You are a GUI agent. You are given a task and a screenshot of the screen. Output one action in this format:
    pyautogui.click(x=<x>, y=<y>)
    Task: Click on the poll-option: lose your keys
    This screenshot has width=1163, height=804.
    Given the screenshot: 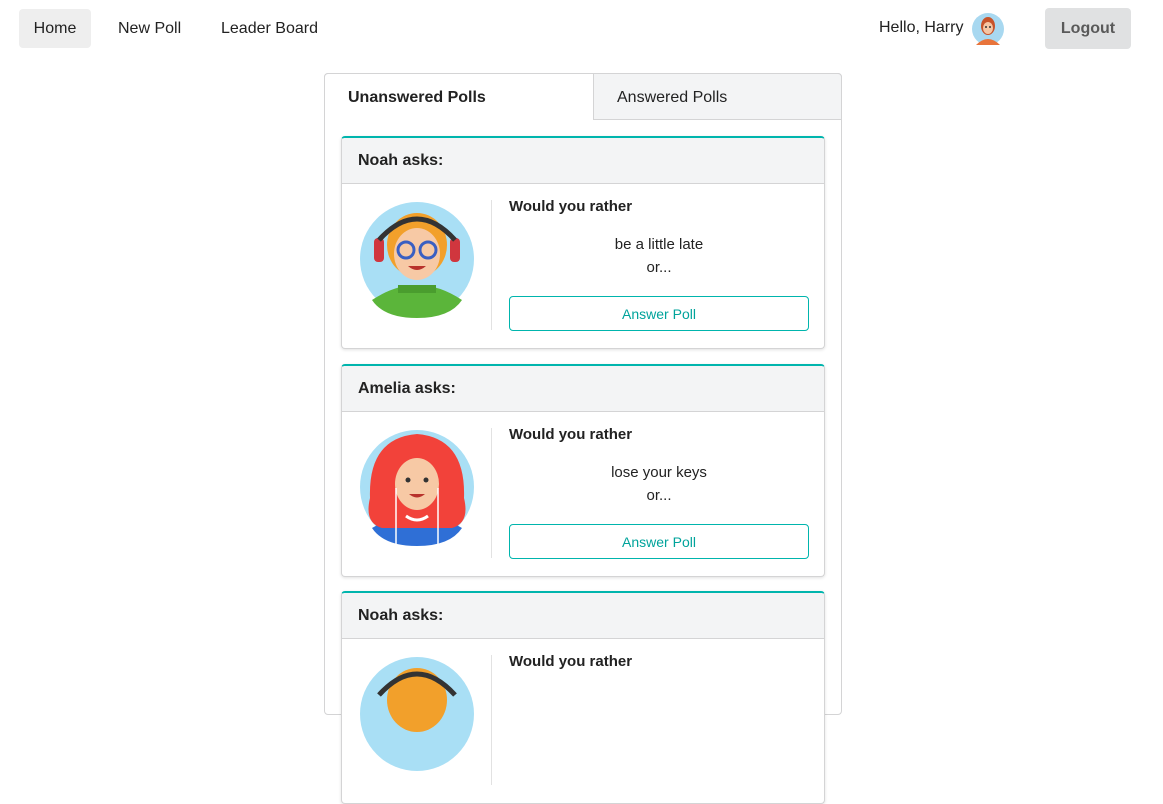 What is the action you would take?
    pyautogui.click(x=659, y=472)
    